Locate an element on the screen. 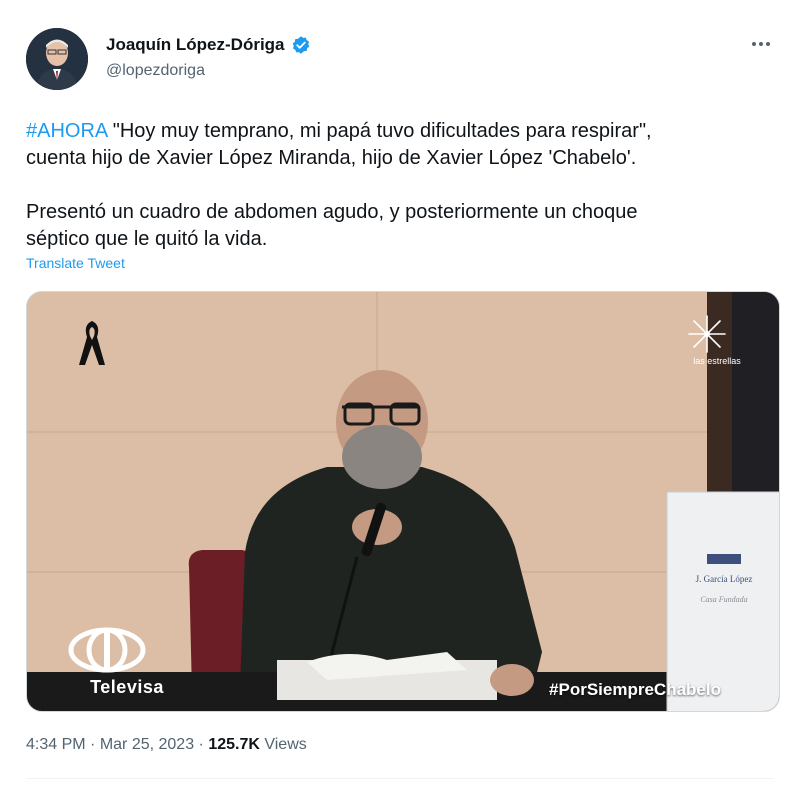 This screenshot has height=793, width=800. author-name-row: Joaquín López-Dóriga is located at coordinates (208, 45).